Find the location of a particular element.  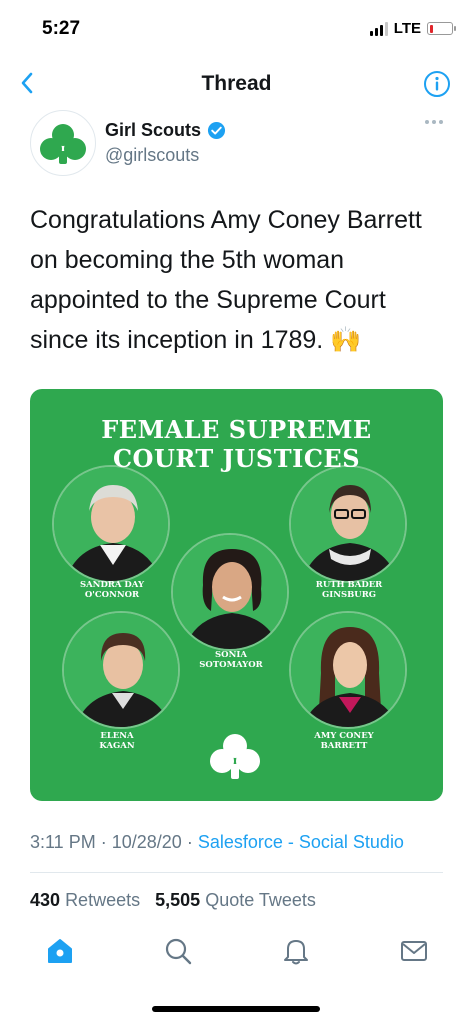

verified-badge-icon is located at coordinates (216, 130).